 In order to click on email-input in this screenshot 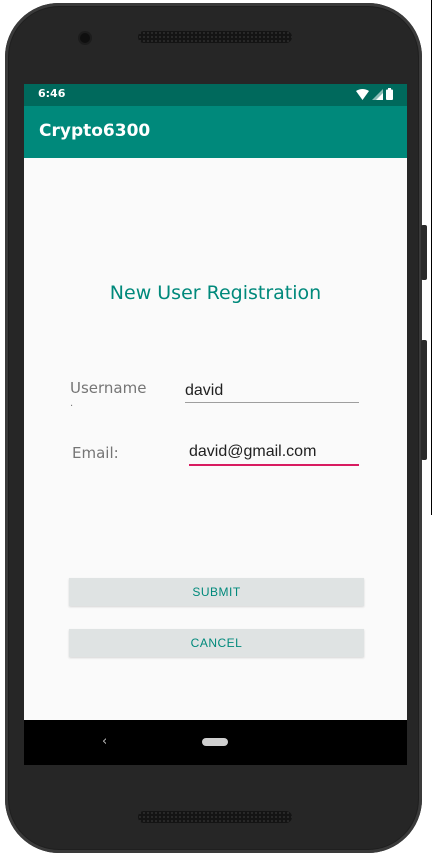, I will do `click(274, 453)`.